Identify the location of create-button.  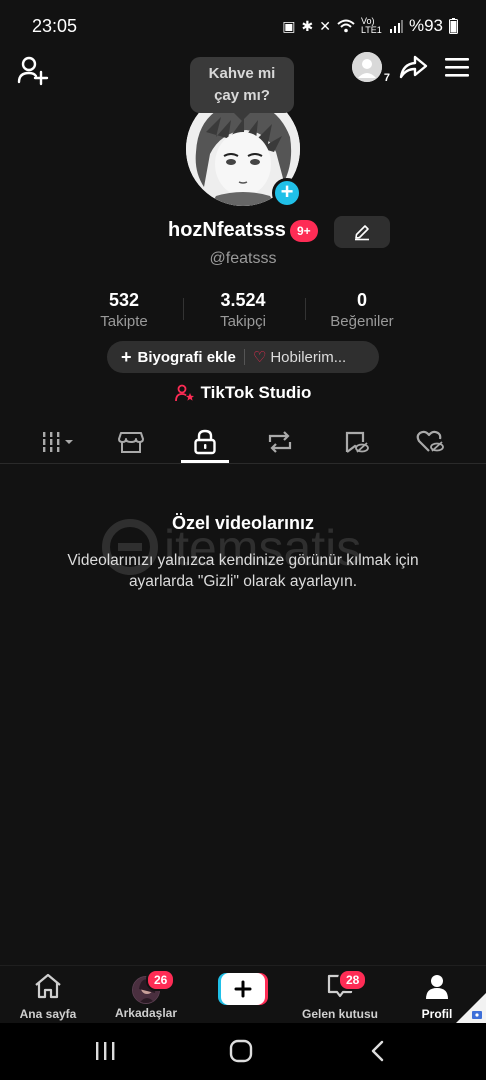
(243, 989).